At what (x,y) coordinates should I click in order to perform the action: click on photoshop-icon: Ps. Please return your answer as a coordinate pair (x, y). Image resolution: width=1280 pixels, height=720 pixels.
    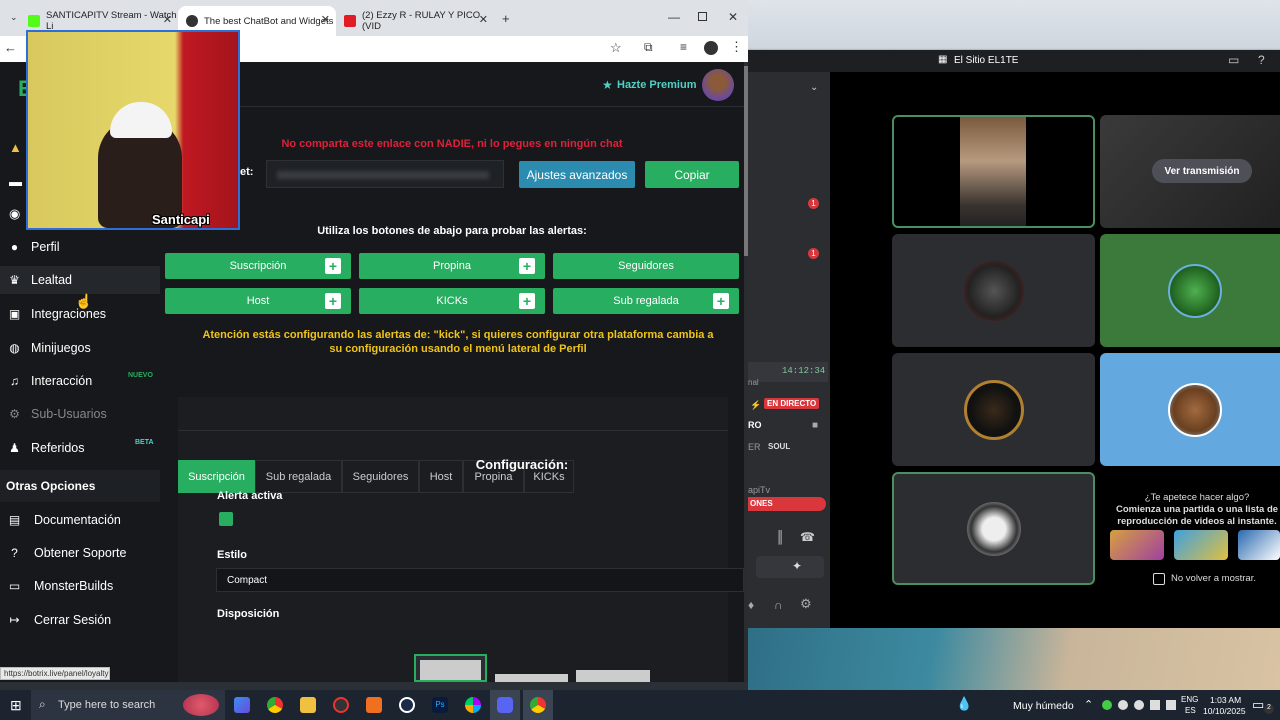
    Looking at the image, I should click on (440, 705).